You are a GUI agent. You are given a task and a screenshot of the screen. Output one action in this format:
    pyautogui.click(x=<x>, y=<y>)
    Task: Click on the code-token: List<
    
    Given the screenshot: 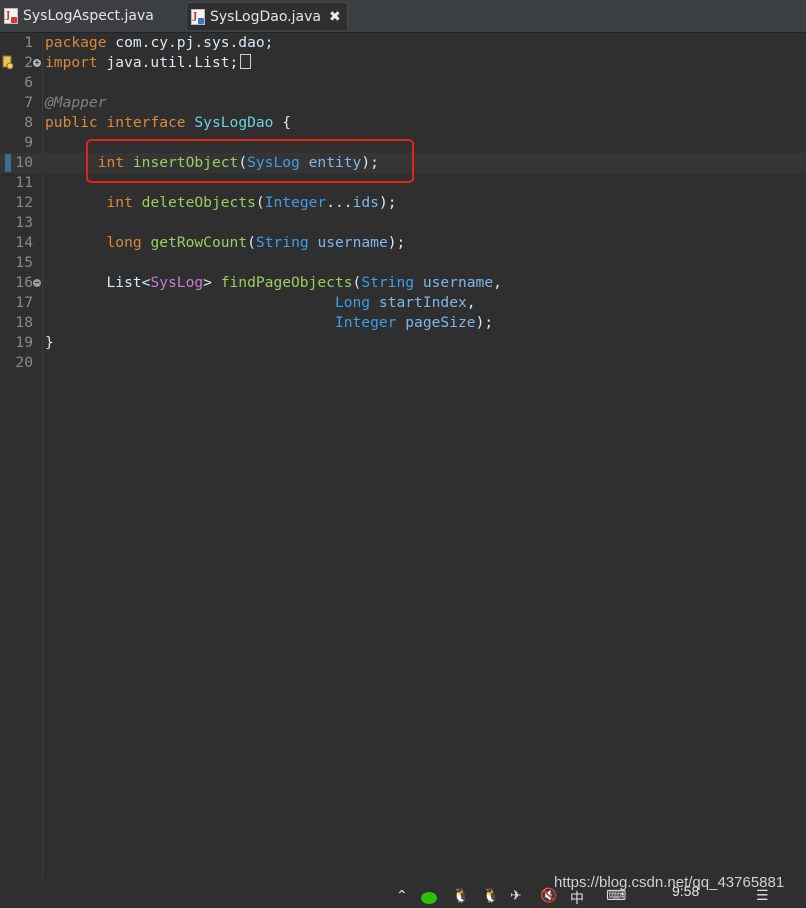 What is the action you would take?
    pyautogui.click(x=98, y=282)
    